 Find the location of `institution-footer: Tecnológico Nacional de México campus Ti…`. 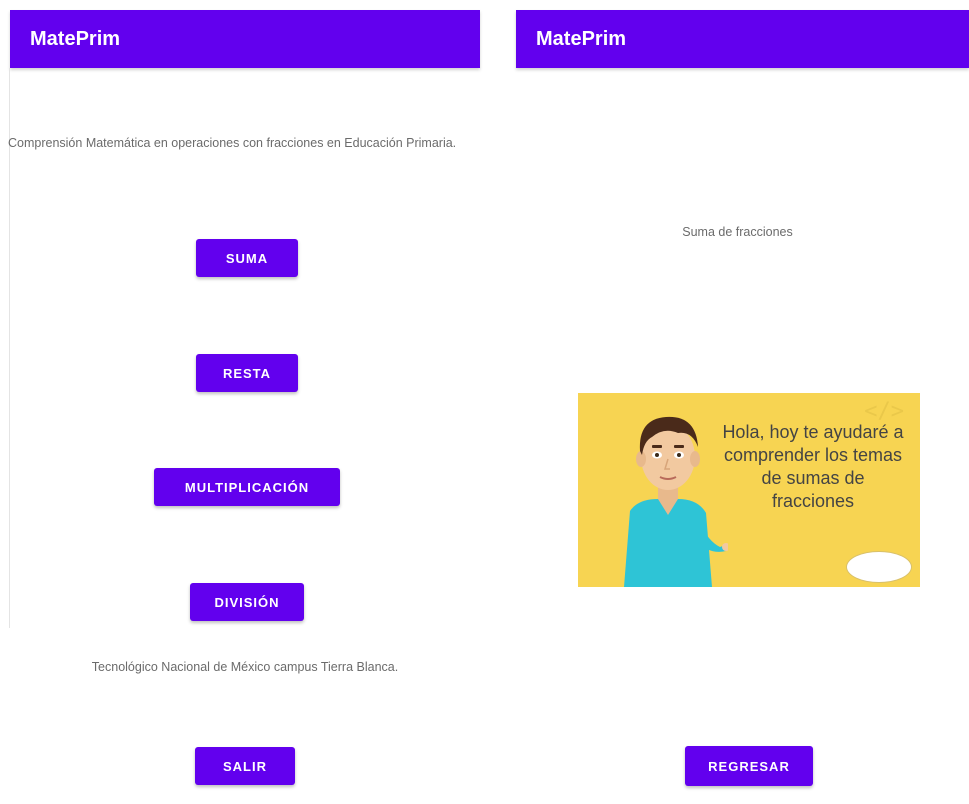

institution-footer: Tecnológico Nacional de México campus Ti… is located at coordinates (245, 667).